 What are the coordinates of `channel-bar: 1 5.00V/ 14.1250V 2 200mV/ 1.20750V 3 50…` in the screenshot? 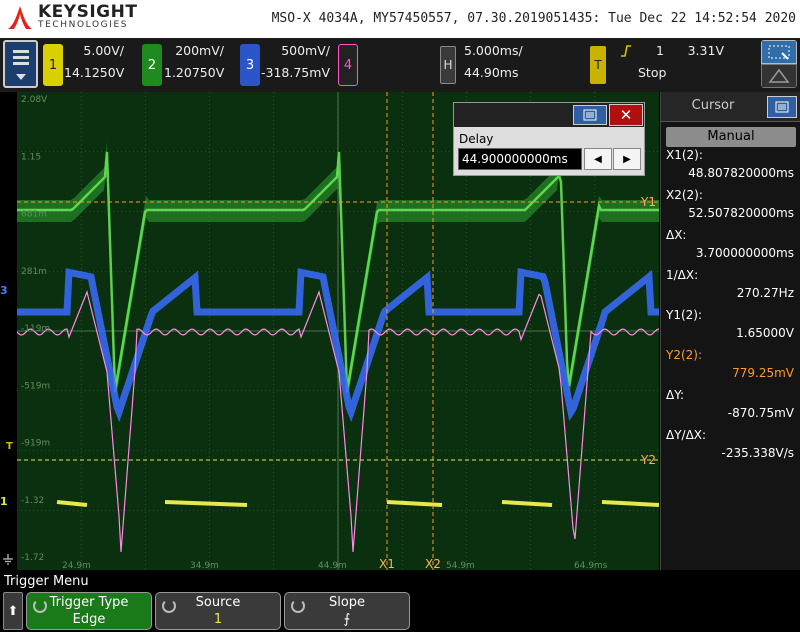 It's located at (400, 65).